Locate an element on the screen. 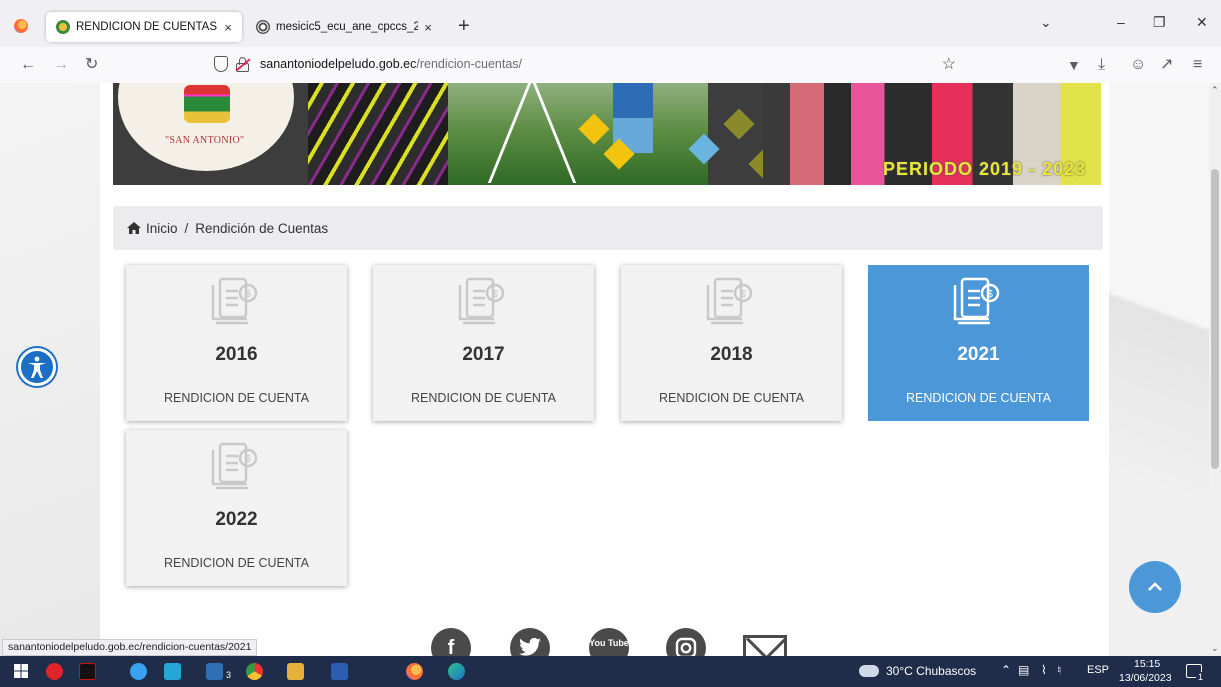 Image resolution: width=1221 pixels, height=687 pixels. scrollbar-thumb is located at coordinates (1215, 319).